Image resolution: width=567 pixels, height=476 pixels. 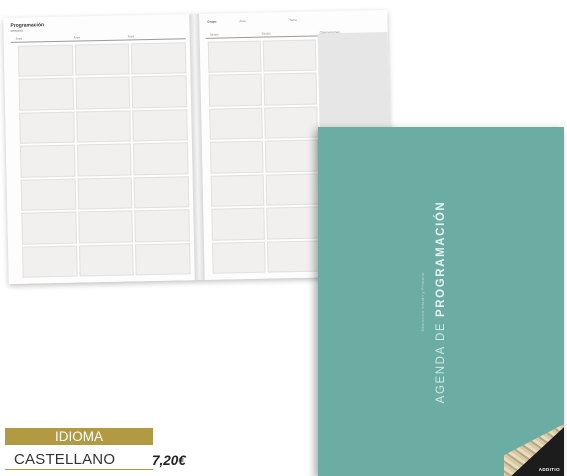 I want to click on cover-title: AGENDA DE PROGRAMACIÓN, so click(x=441, y=302).